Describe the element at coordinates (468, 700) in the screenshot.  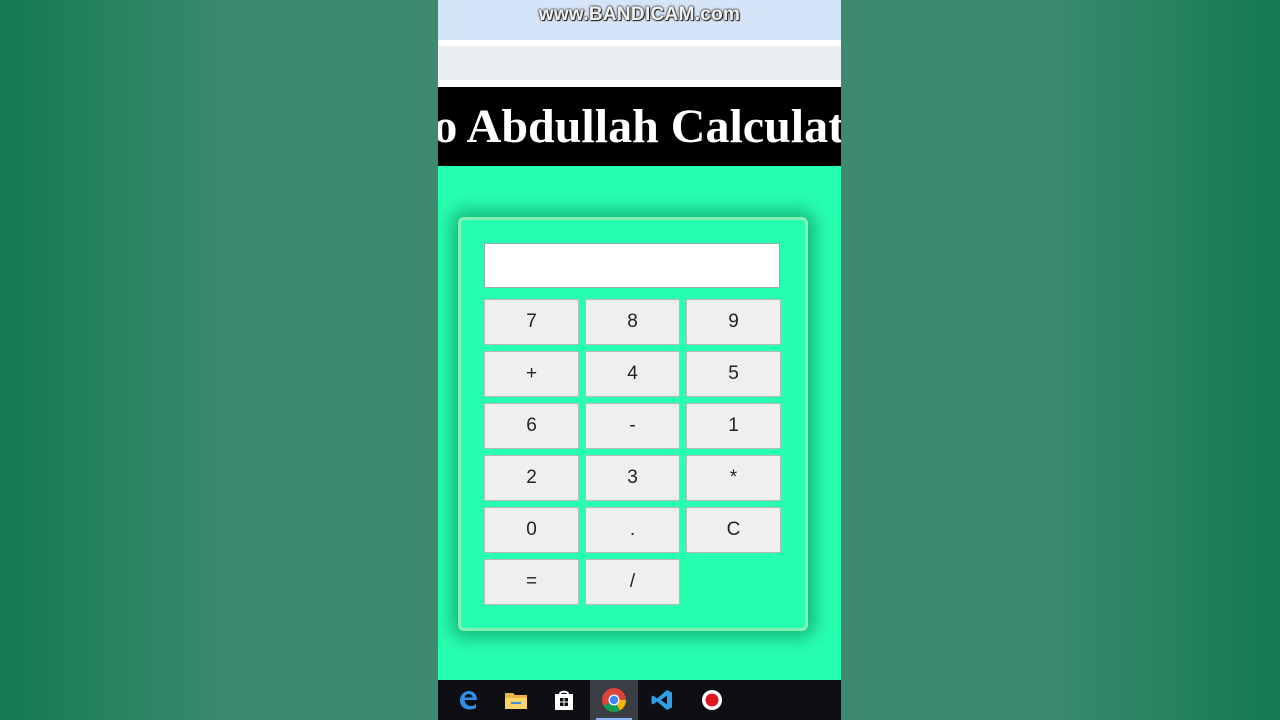
I see `edge-icon` at that location.